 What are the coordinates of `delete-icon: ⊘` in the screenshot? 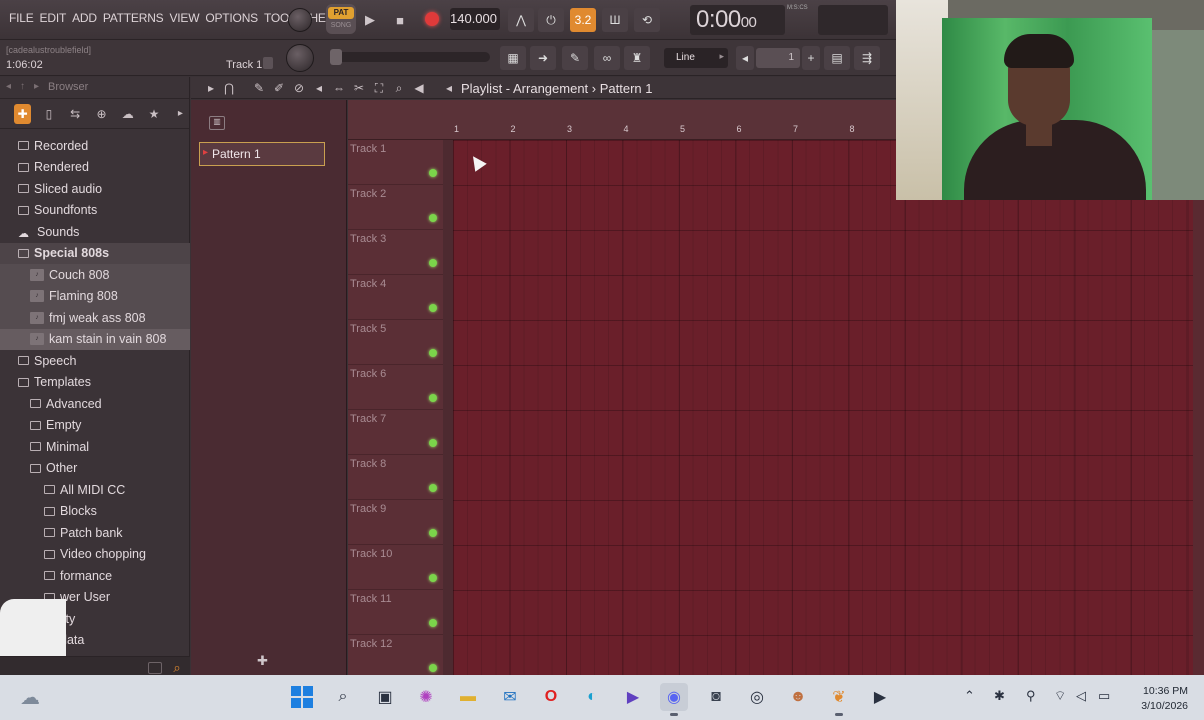 It's located at (299, 88).